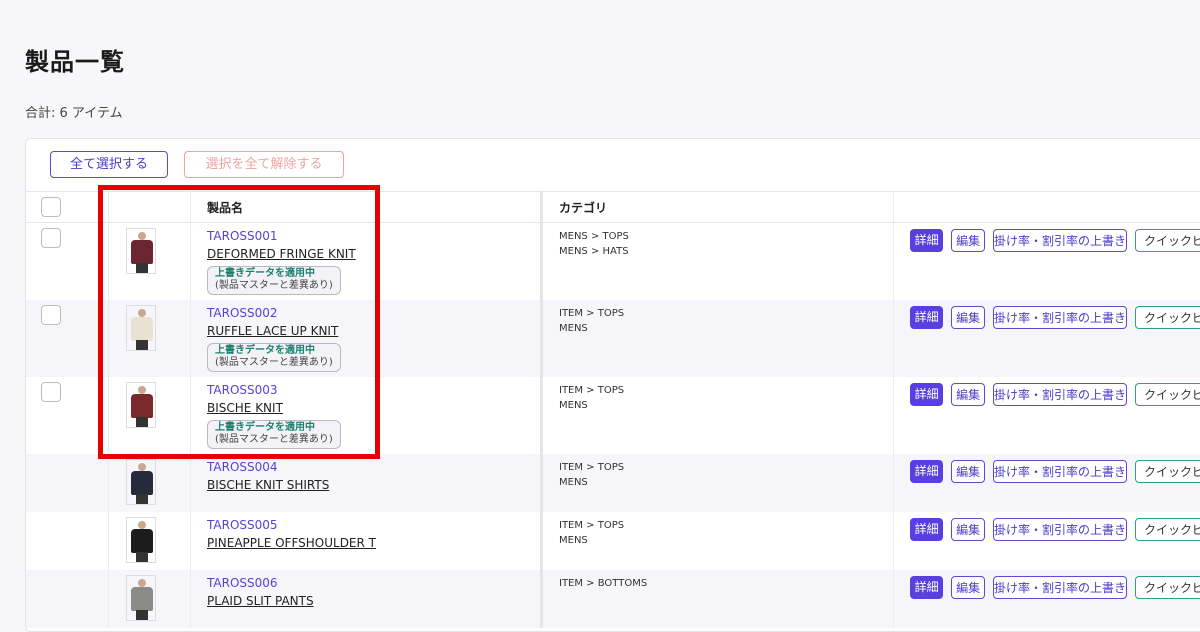 Image resolution: width=1200 pixels, height=632 pixels. Describe the element at coordinates (373, 583) in the screenshot. I see `product-code: TAROSS006` at that location.